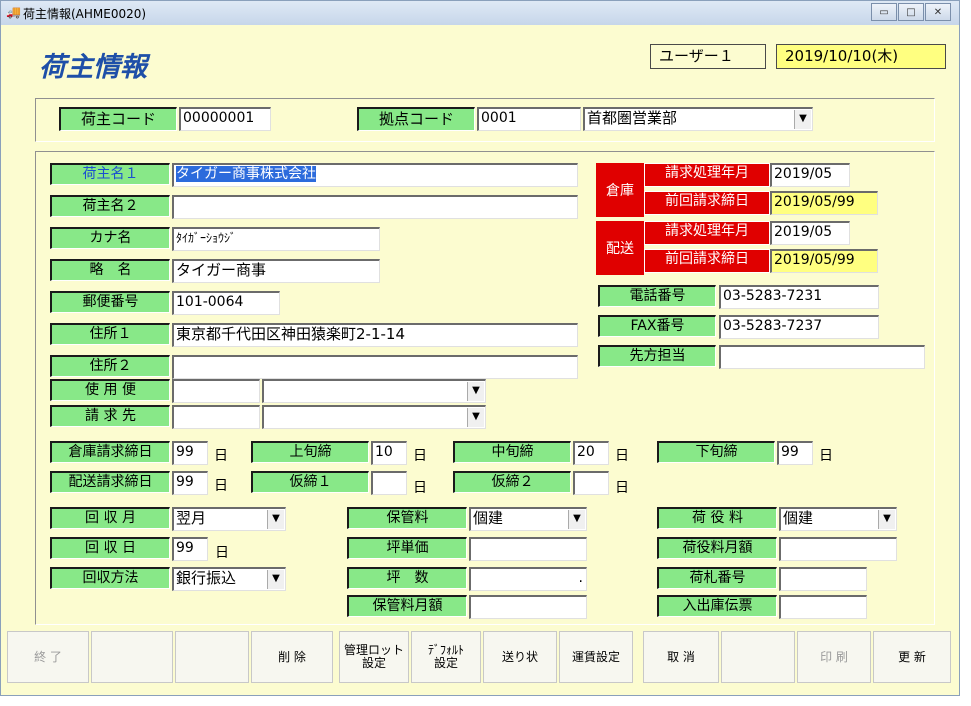 Image resolution: width=971 pixels, height=706 pixels. What do you see at coordinates (110, 334) in the screenshot?
I see `address1-label: 住所１` at bounding box center [110, 334].